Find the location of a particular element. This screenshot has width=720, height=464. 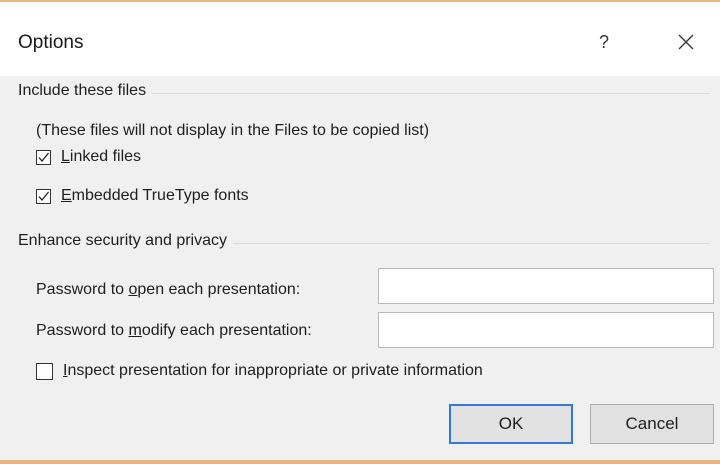

embedded-fonts-checkbox: Embedded TrueType fonts is located at coordinates (142, 196).